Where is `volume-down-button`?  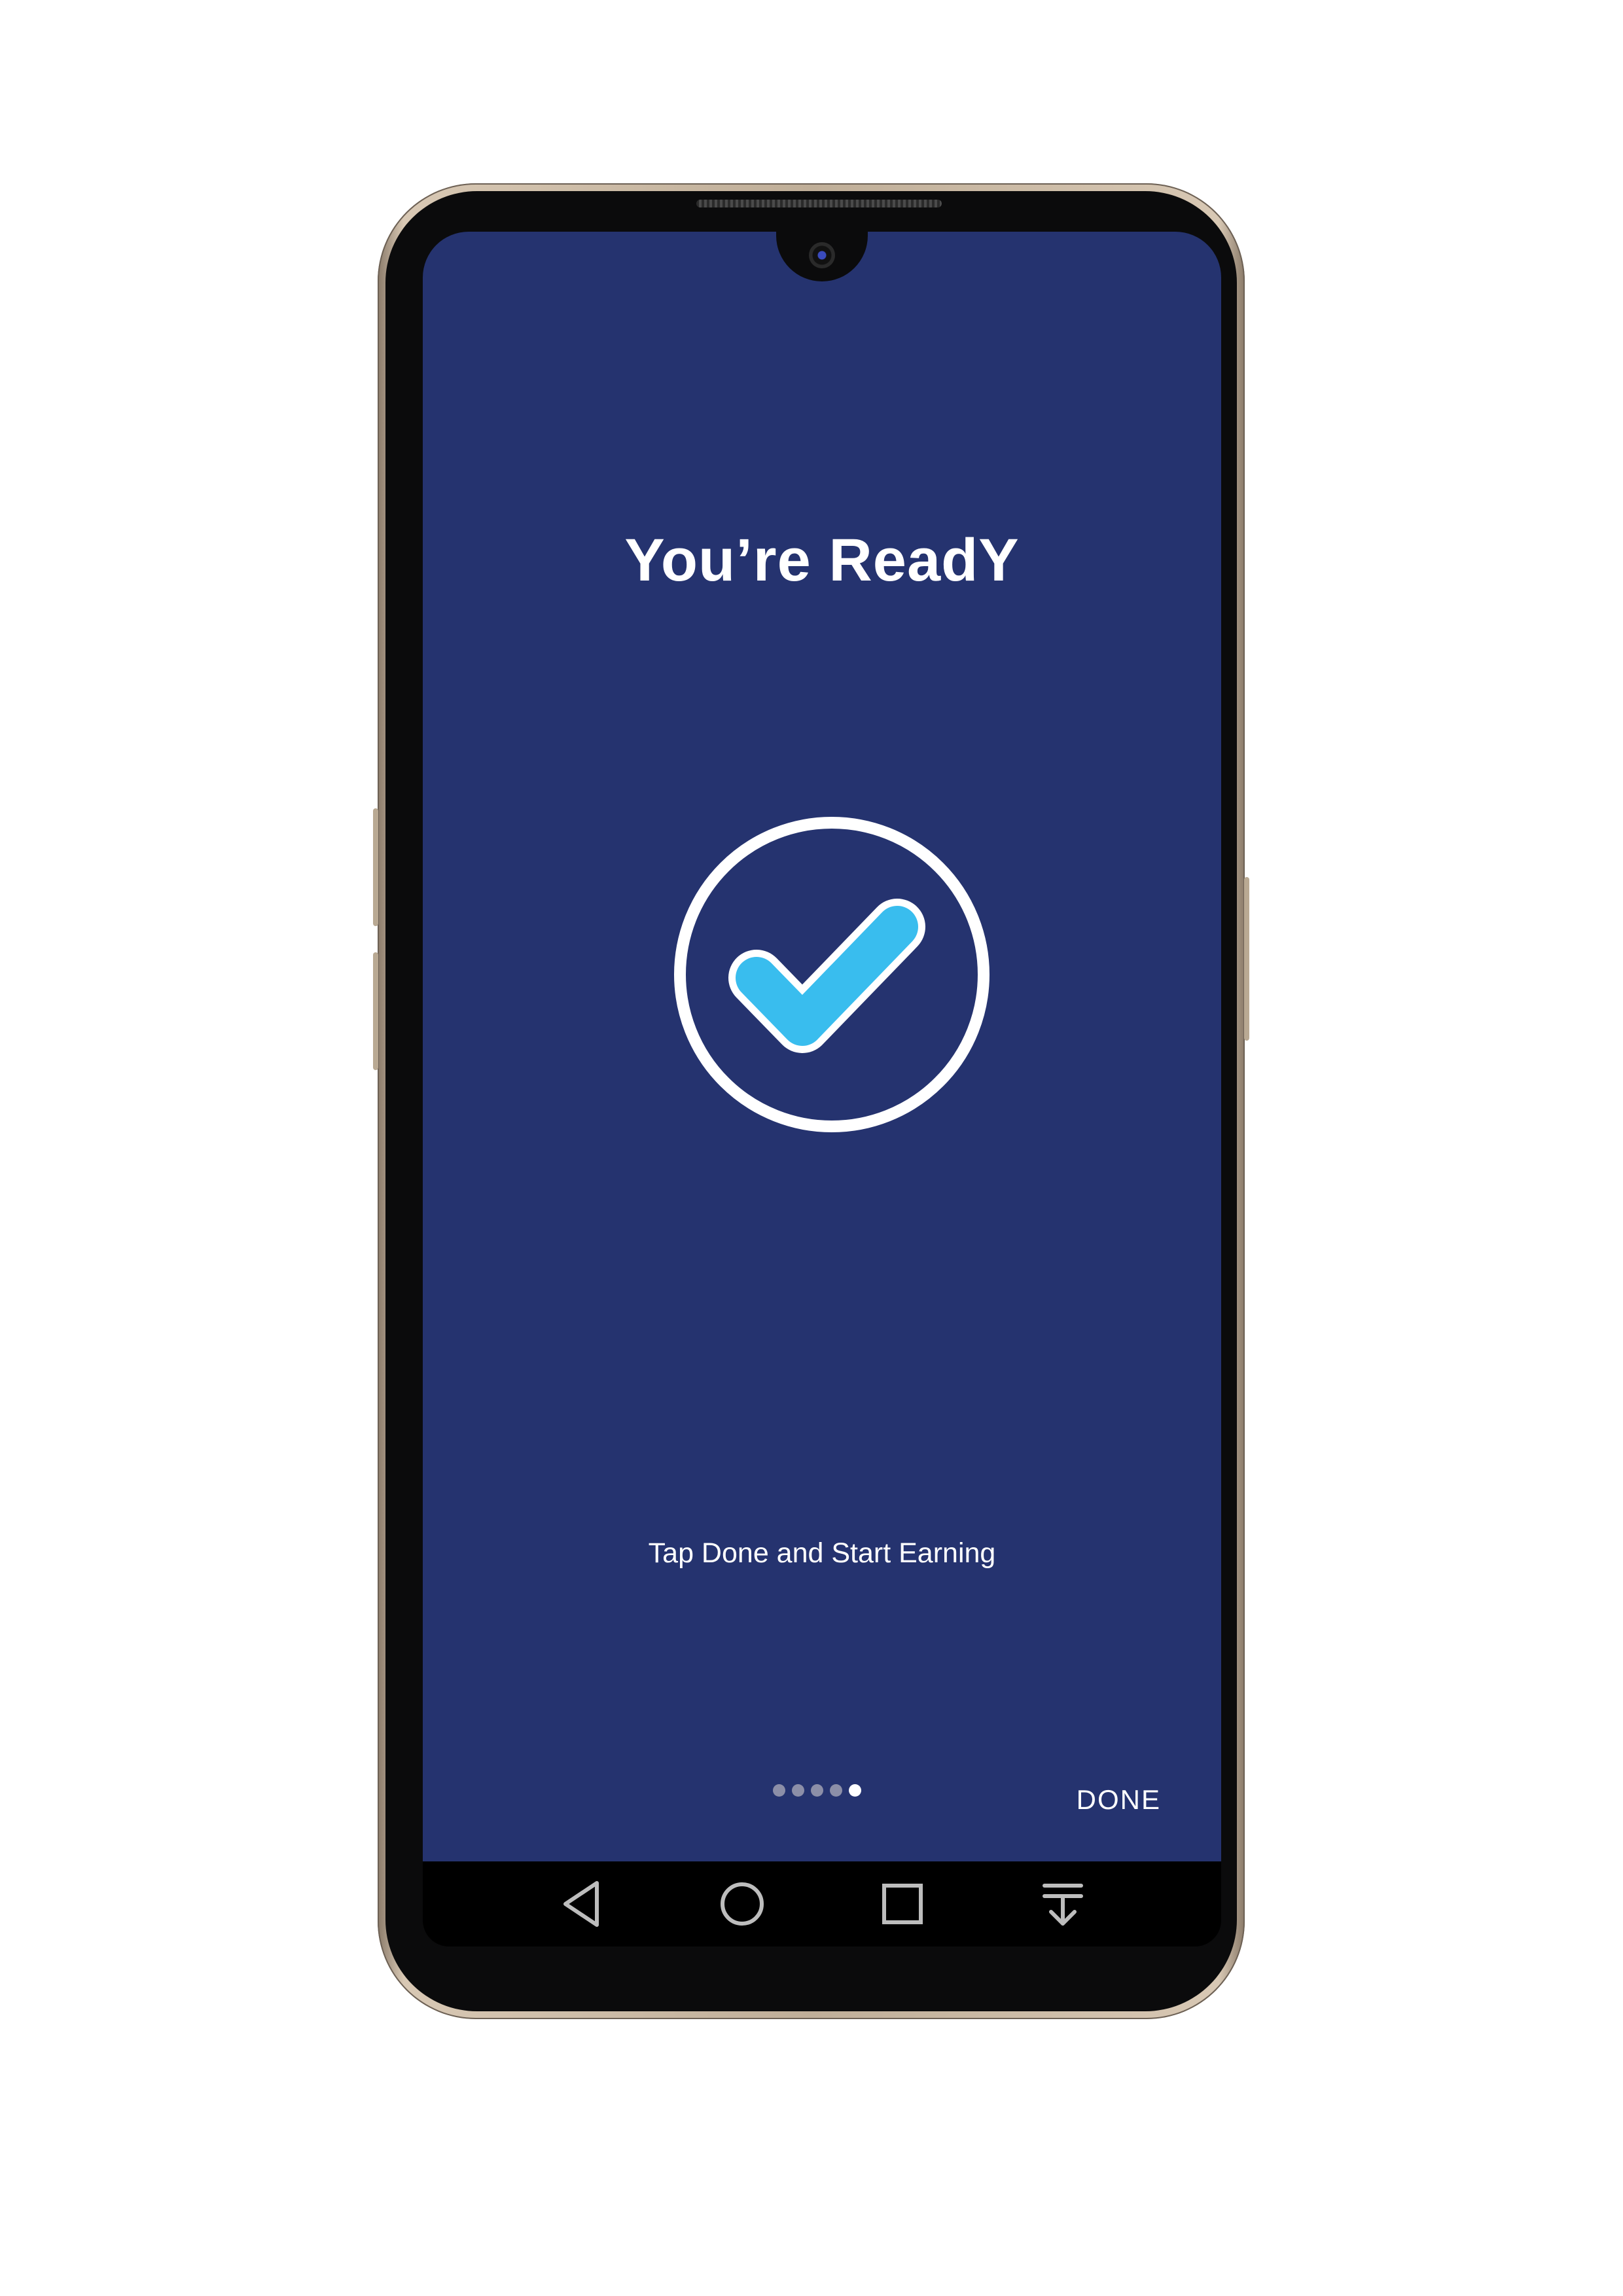
volume-down-button is located at coordinates (375, 1011).